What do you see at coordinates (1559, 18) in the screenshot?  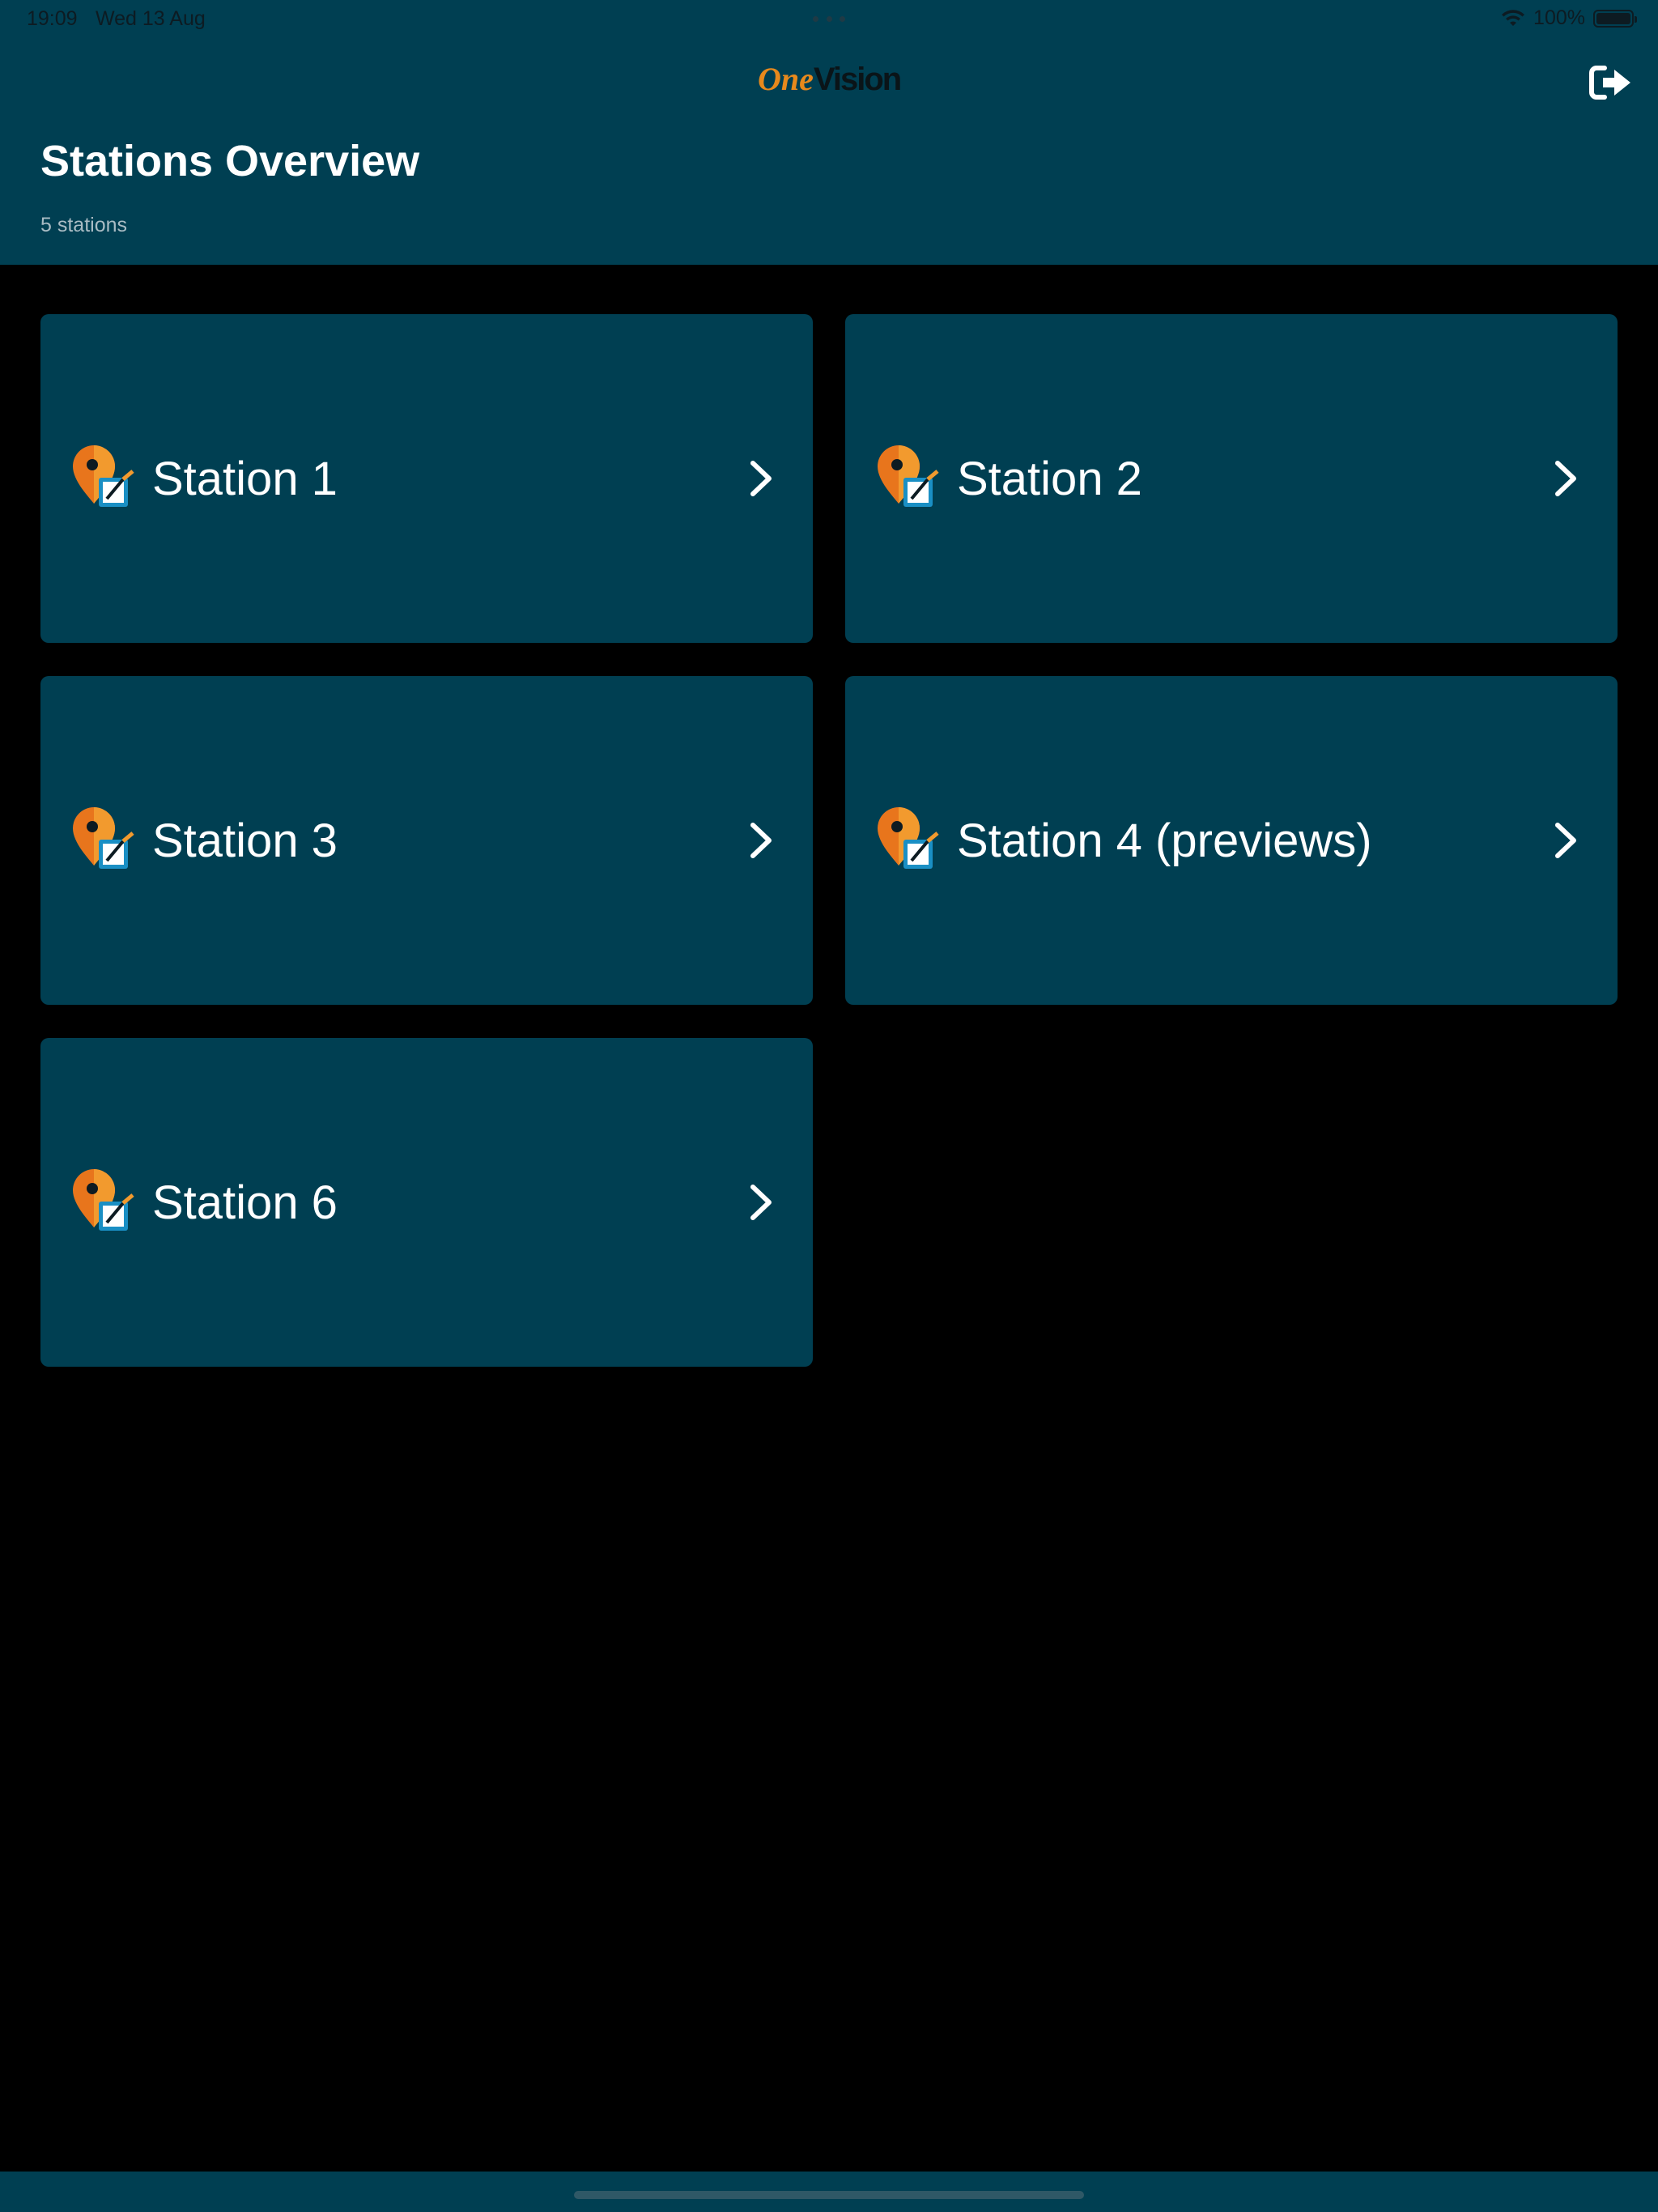 I see `battery-percent: 100%` at bounding box center [1559, 18].